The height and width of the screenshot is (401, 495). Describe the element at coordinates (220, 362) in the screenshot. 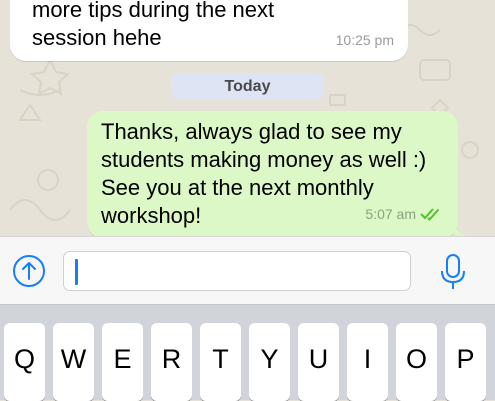

I see `key-t: T` at that location.